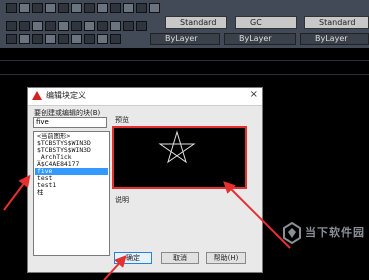 The image size is (369, 280). Describe the element at coordinates (17, 192) in the screenshot. I see `arrow-to-list` at that location.